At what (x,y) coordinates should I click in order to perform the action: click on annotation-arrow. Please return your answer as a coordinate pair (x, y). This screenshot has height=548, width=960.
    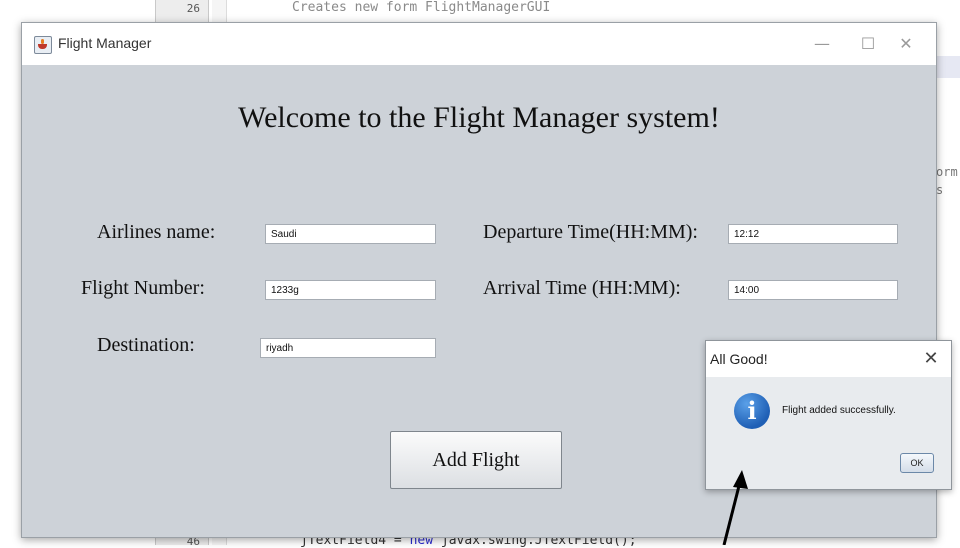
    Looking at the image, I should click on (735, 507).